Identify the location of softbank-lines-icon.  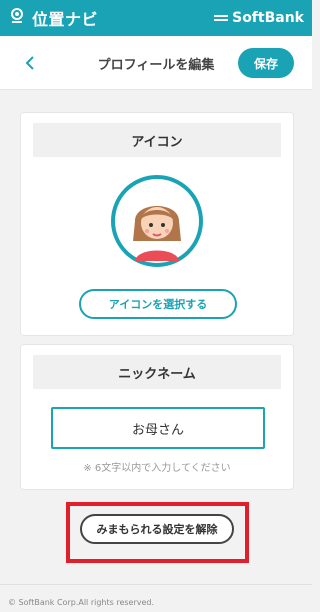
(221, 18).